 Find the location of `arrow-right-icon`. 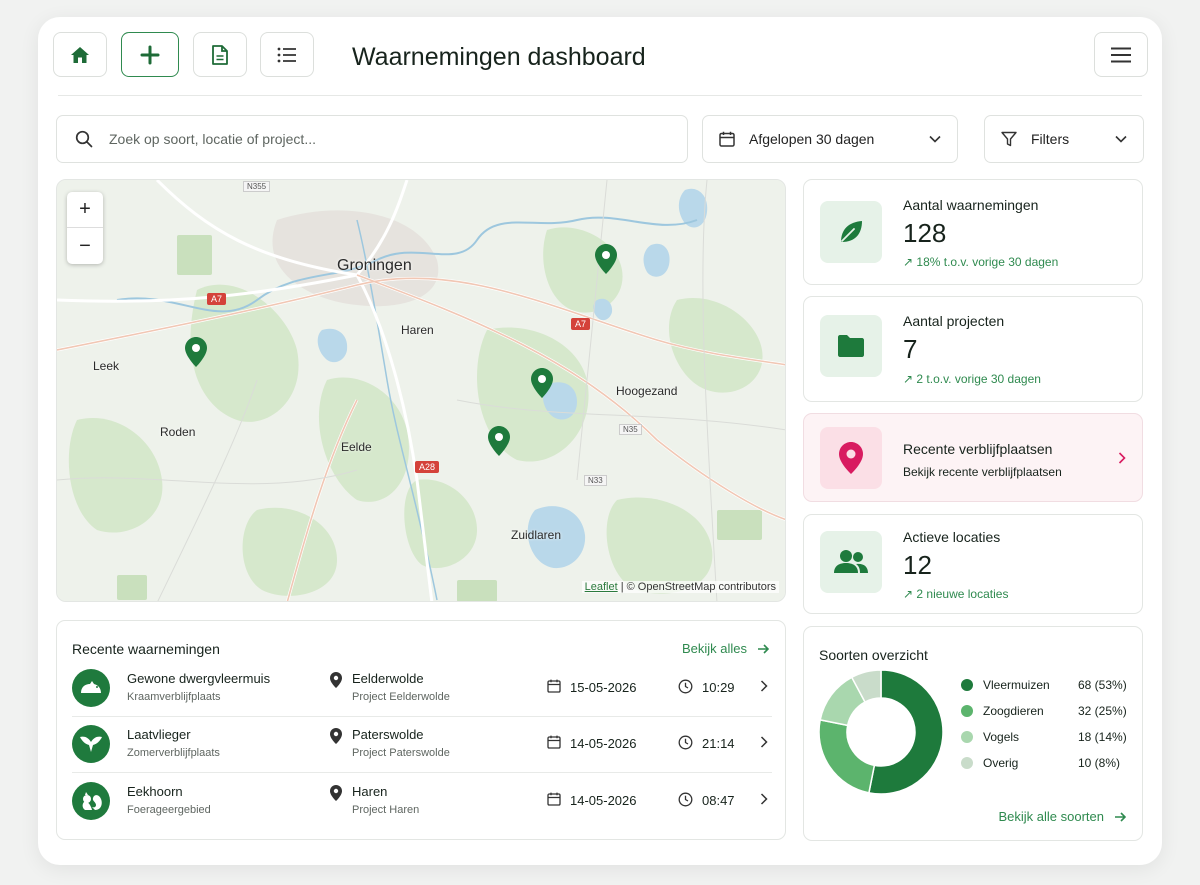

arrow-right-icon is located at coordinates (1120, 816).